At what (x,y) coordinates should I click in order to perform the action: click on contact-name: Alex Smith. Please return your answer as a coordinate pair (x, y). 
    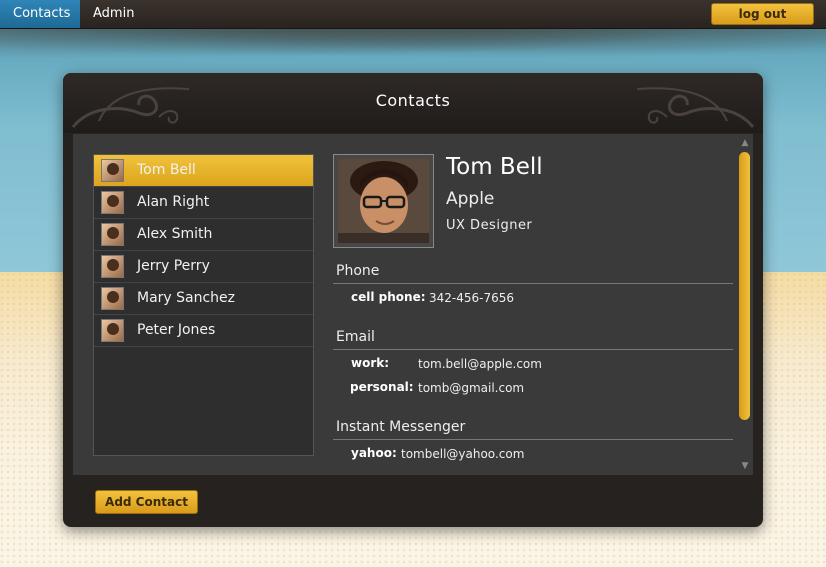
    Looking at the image, I should click on (175, 234).